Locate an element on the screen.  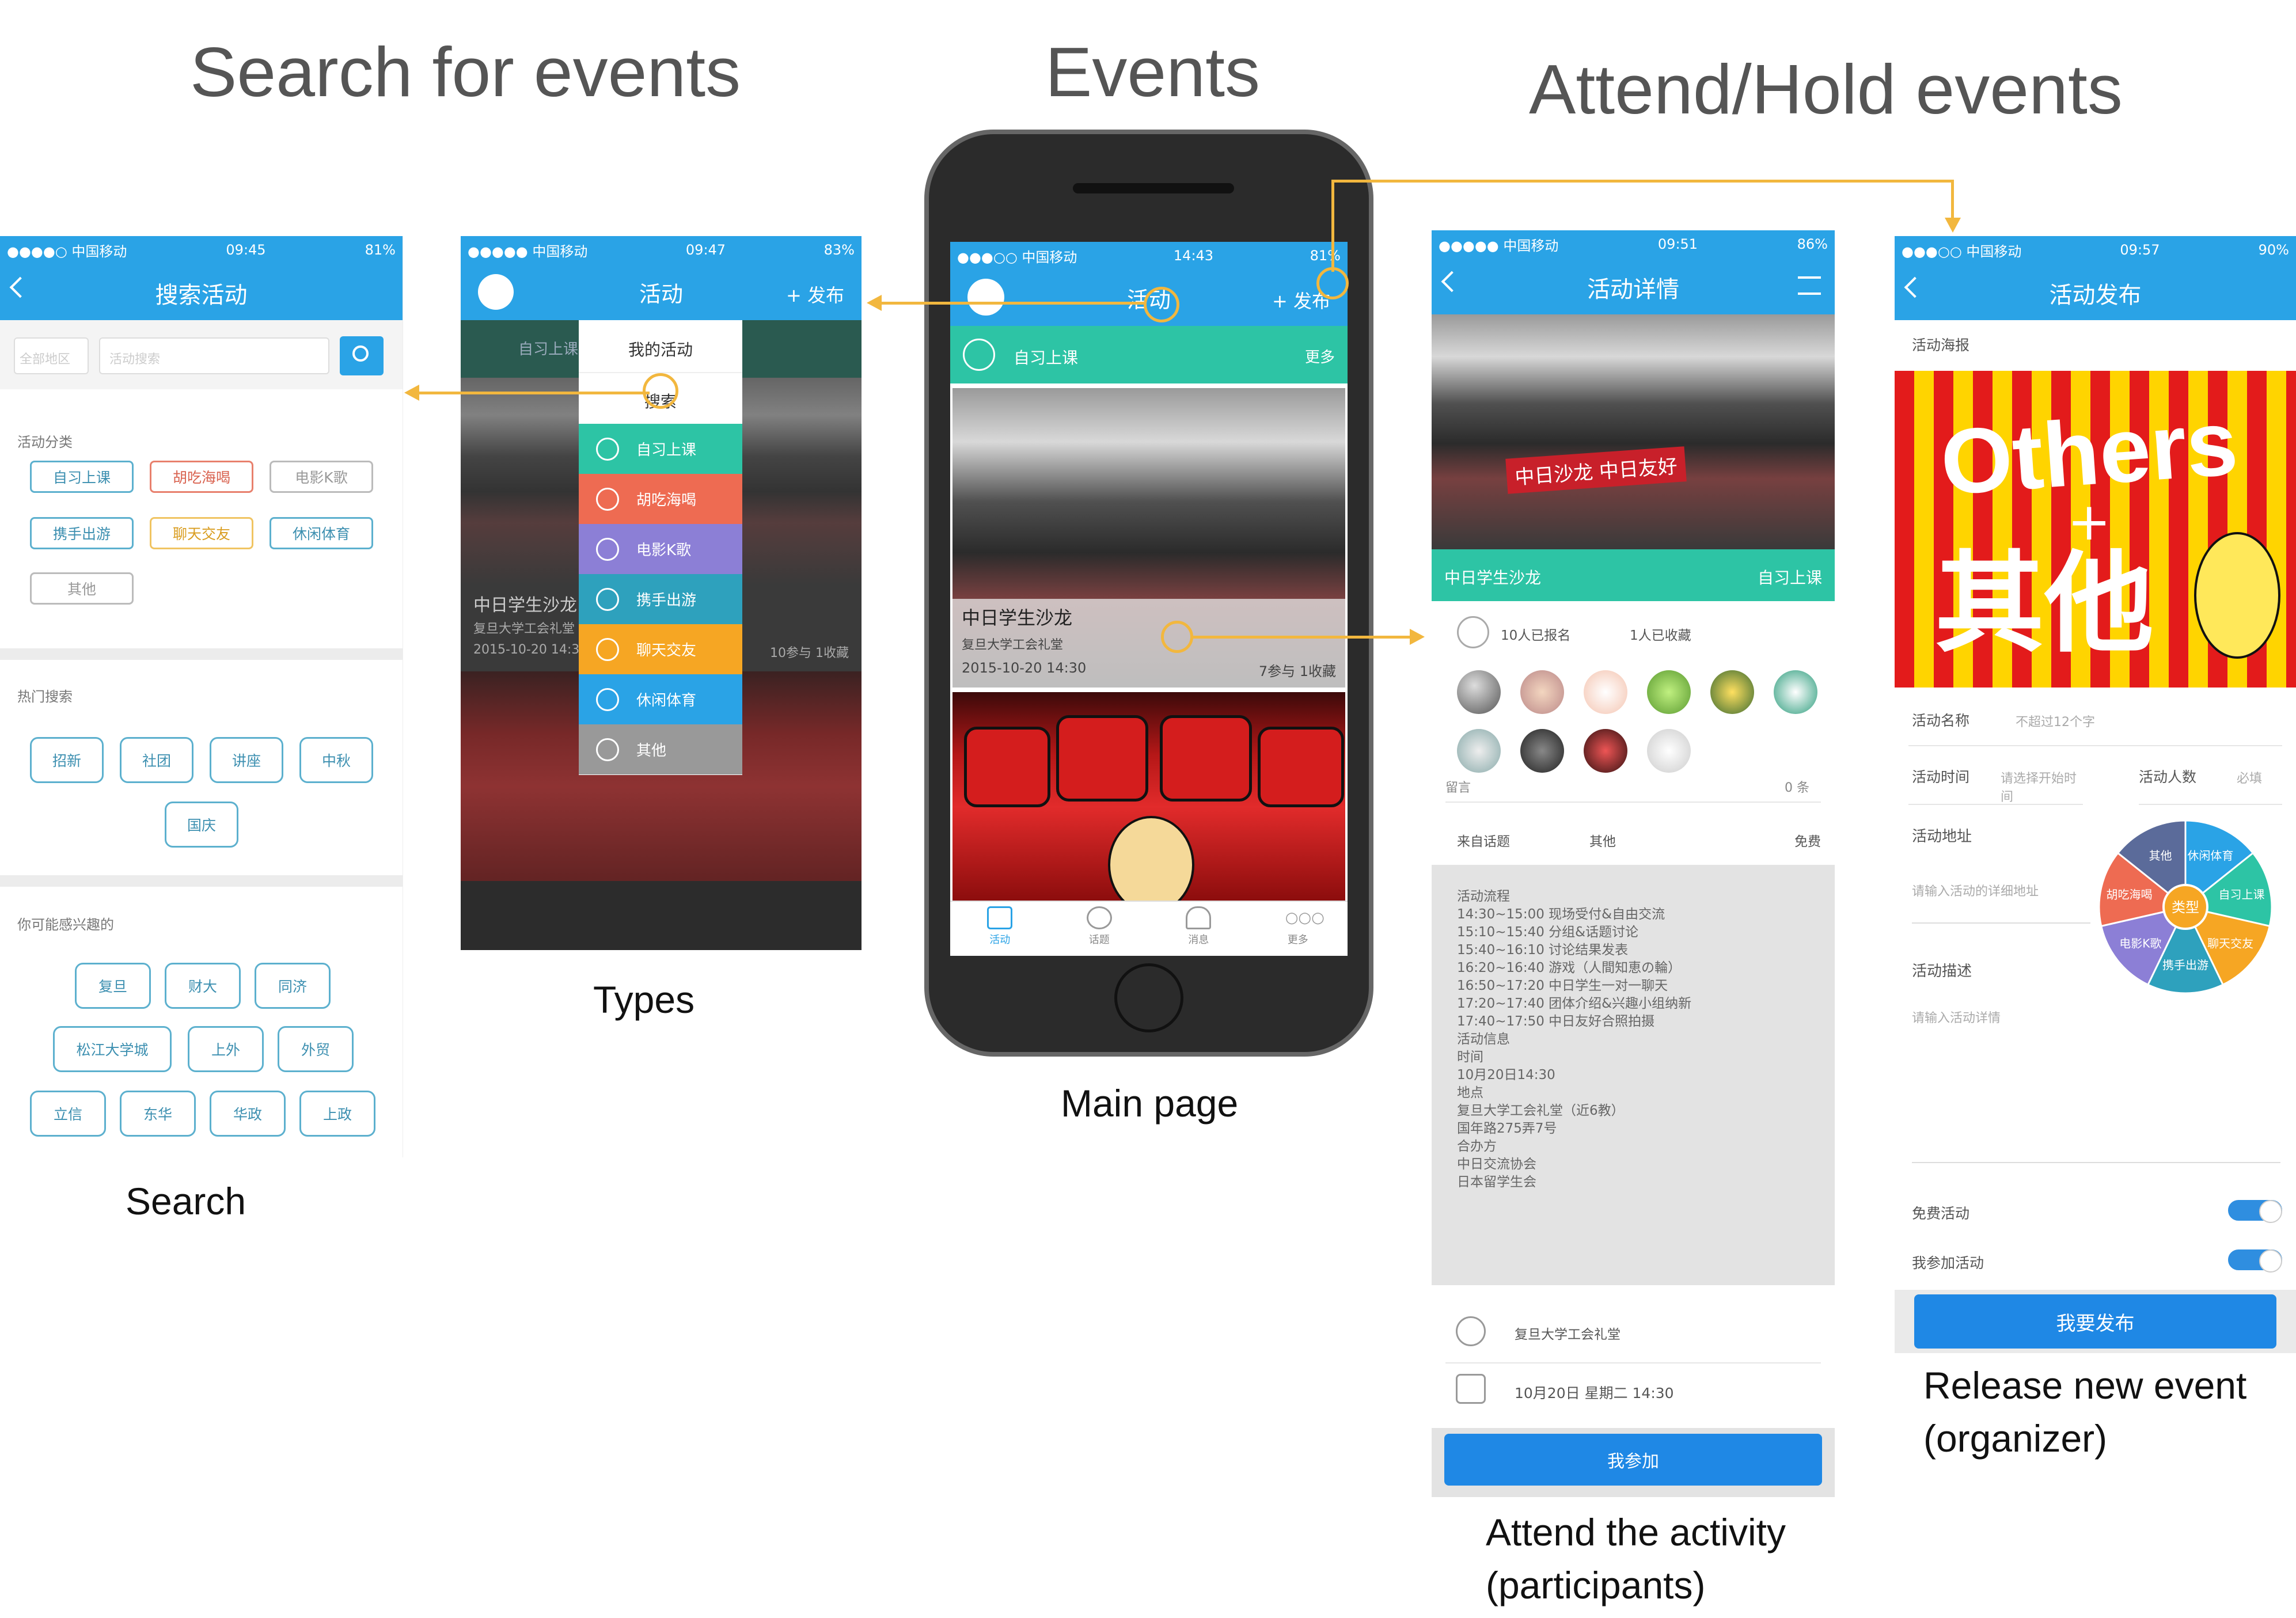
description-line: 17:20~17:40 团体介绍&兴趣小组纳新 is located at coordinates (1575, 1003).